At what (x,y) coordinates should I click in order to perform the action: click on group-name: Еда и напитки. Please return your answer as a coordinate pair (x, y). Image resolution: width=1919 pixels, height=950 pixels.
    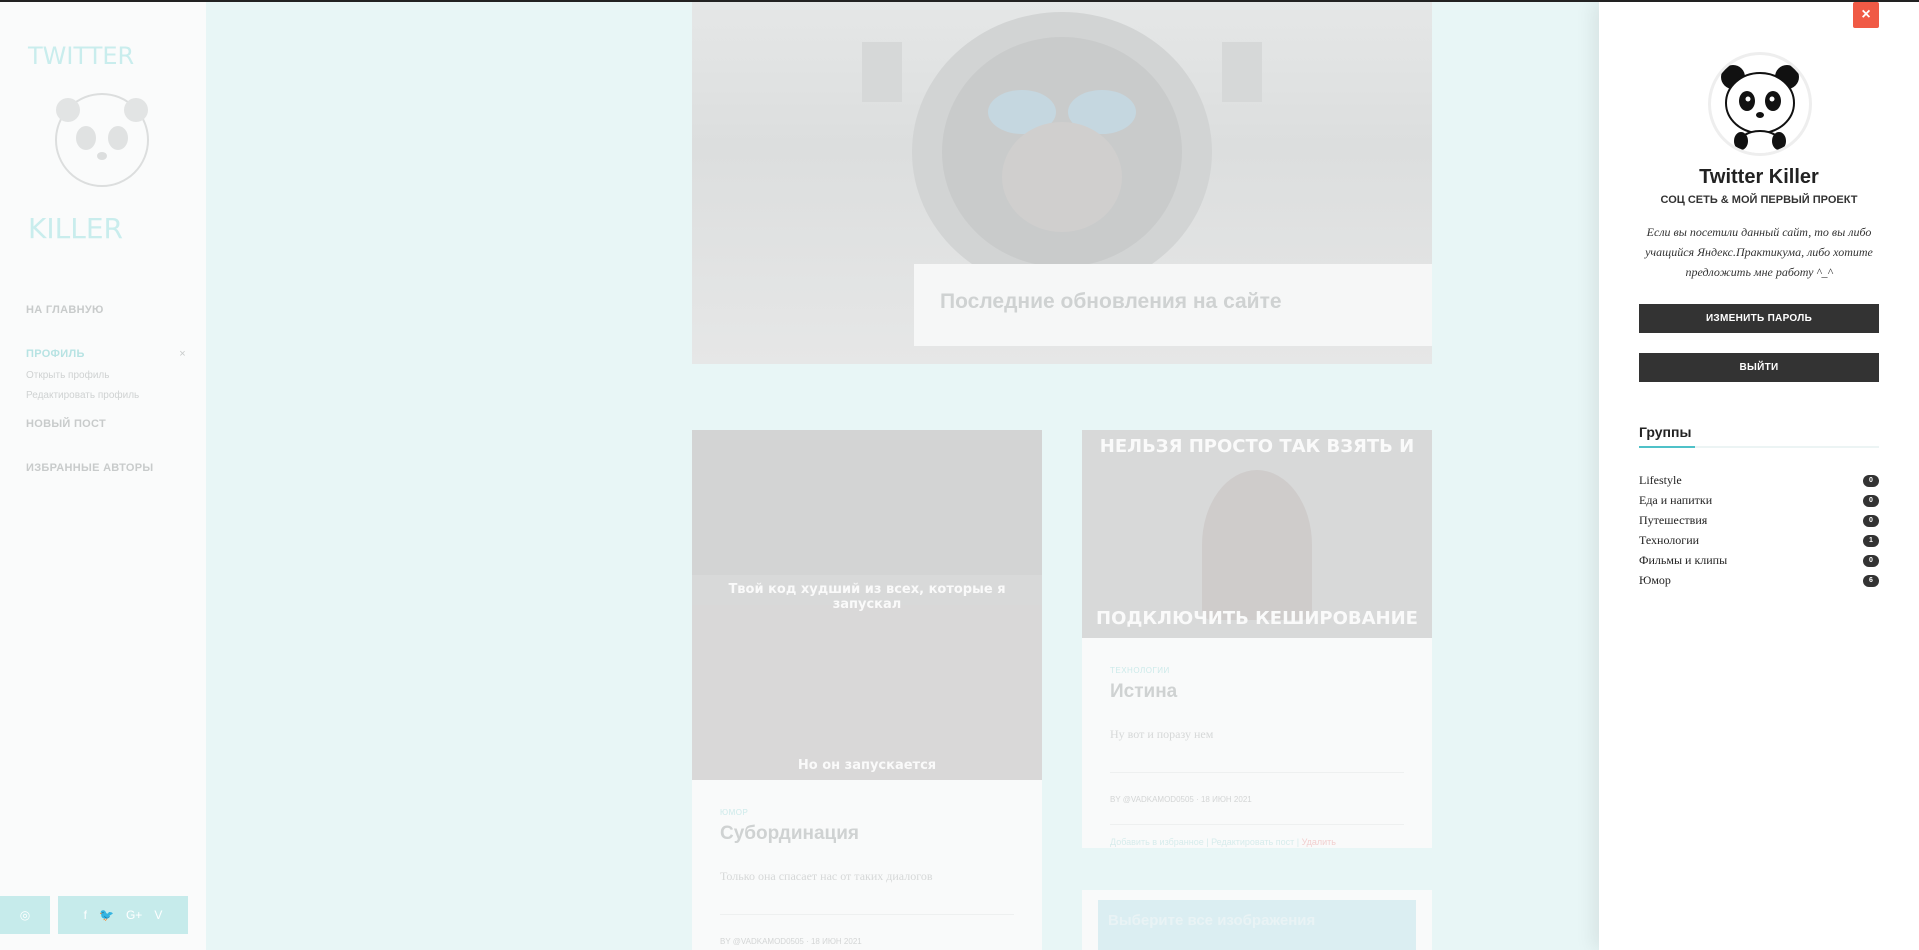
    Looking at the image, I should click on (1676, 500).